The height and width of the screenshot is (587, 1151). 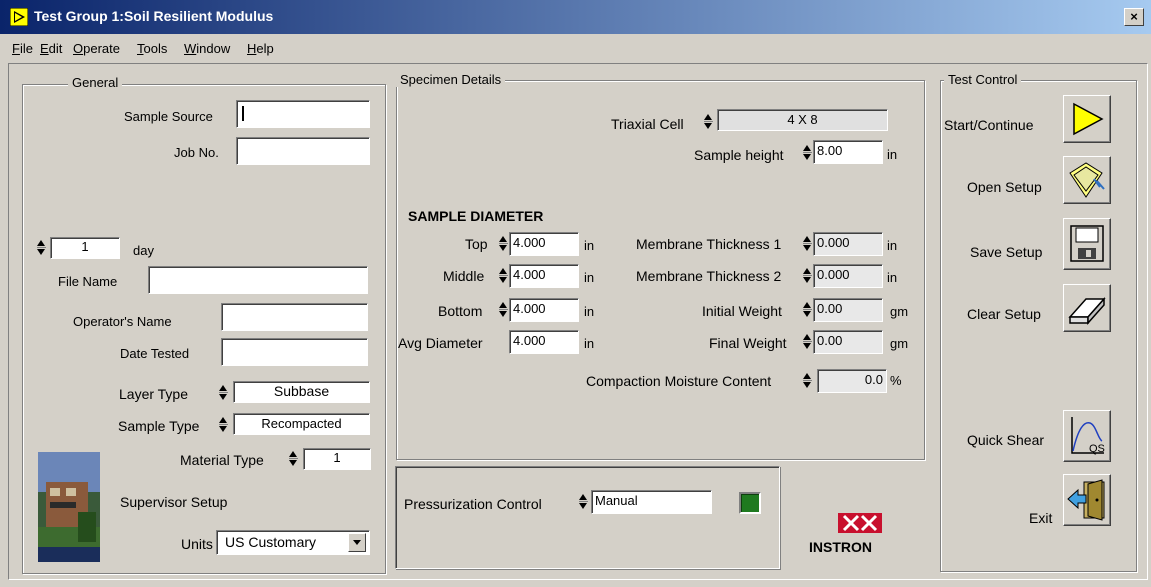 What do you see at coordinates (294, 317) in the screenshot?
I see `operator-name-input` at bounding box center [294, 317].